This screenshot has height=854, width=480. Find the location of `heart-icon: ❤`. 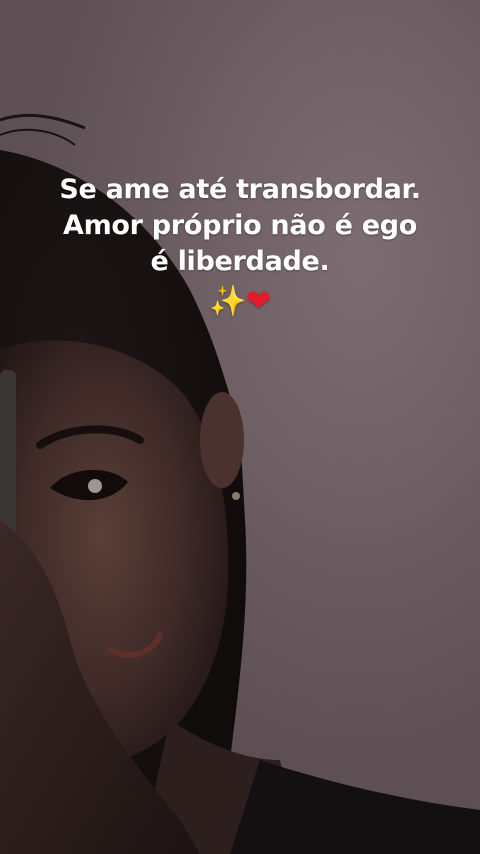

heart-icon: ❤ is located at coordinates (258, 301).